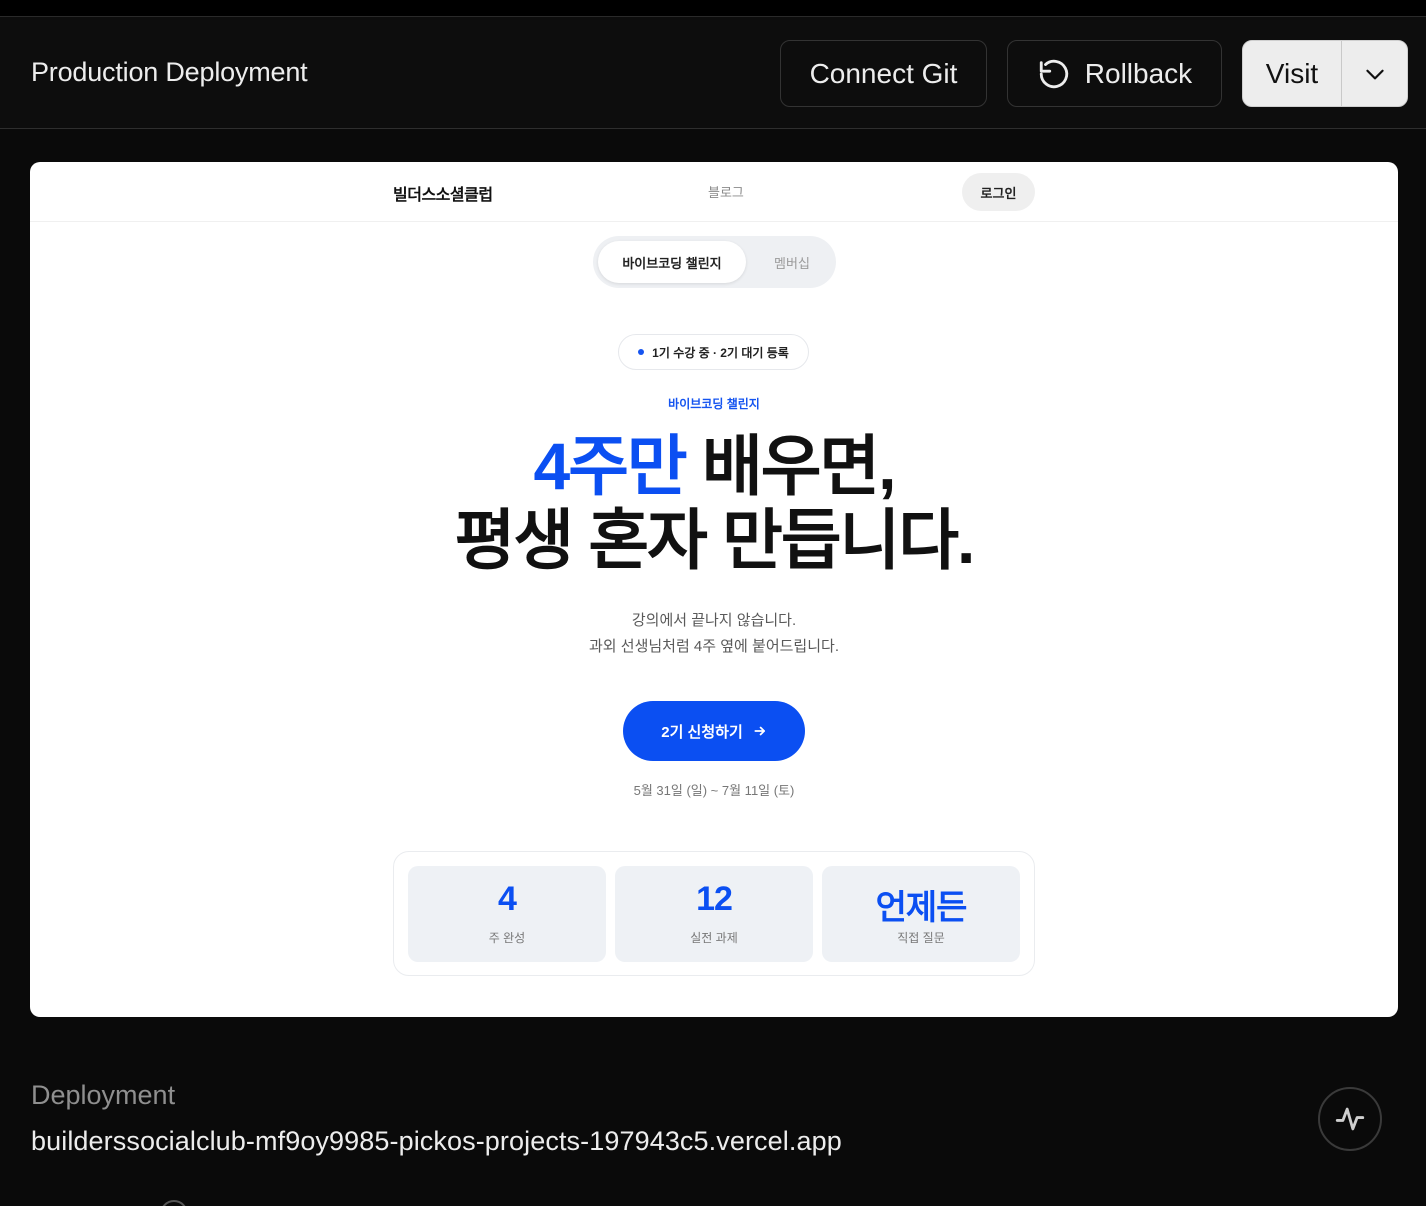  What do you see at coordinates (641, 352) in the screenshot?
I see `status-dot-icon` at bounding box center [641, 352].